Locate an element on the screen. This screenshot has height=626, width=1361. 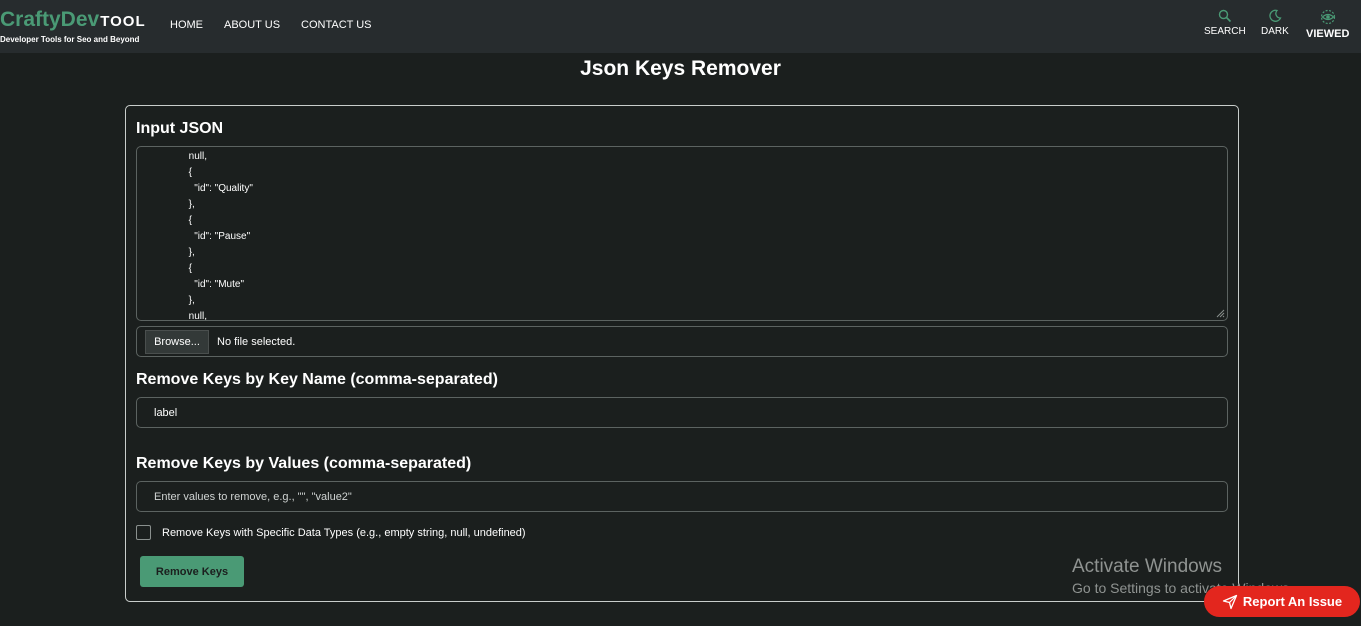
report-issue-label: Report An Issue is located at coordinates (1292, 601).